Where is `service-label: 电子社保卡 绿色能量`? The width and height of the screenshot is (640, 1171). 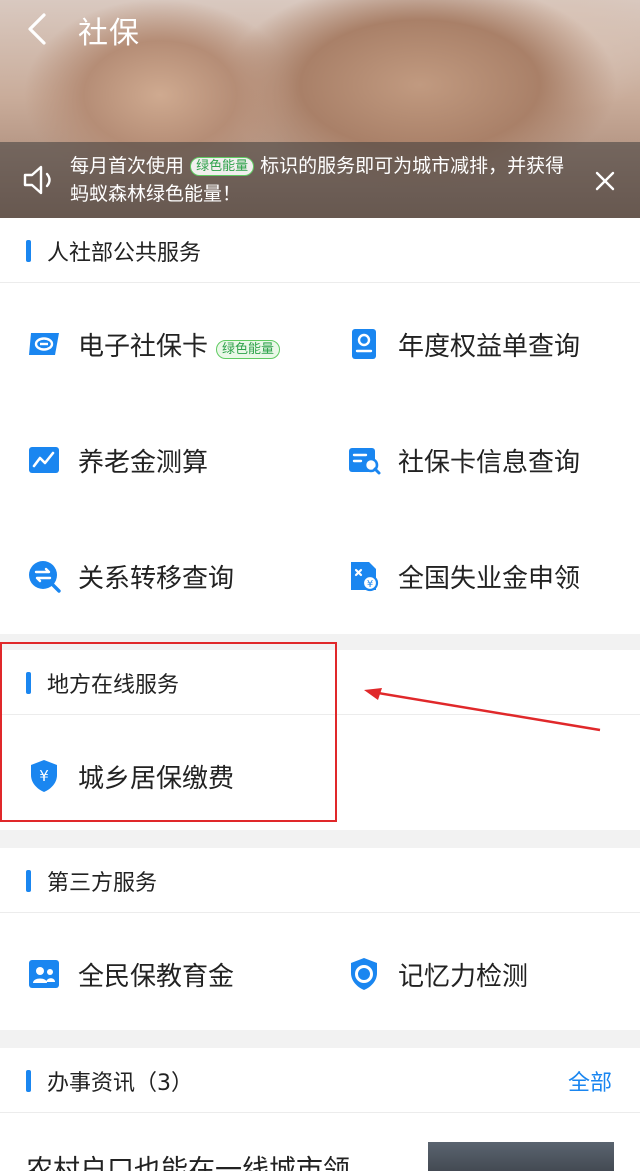
service-label: 电子社保卡 绿色能量 is located at coordinates (179, 344).